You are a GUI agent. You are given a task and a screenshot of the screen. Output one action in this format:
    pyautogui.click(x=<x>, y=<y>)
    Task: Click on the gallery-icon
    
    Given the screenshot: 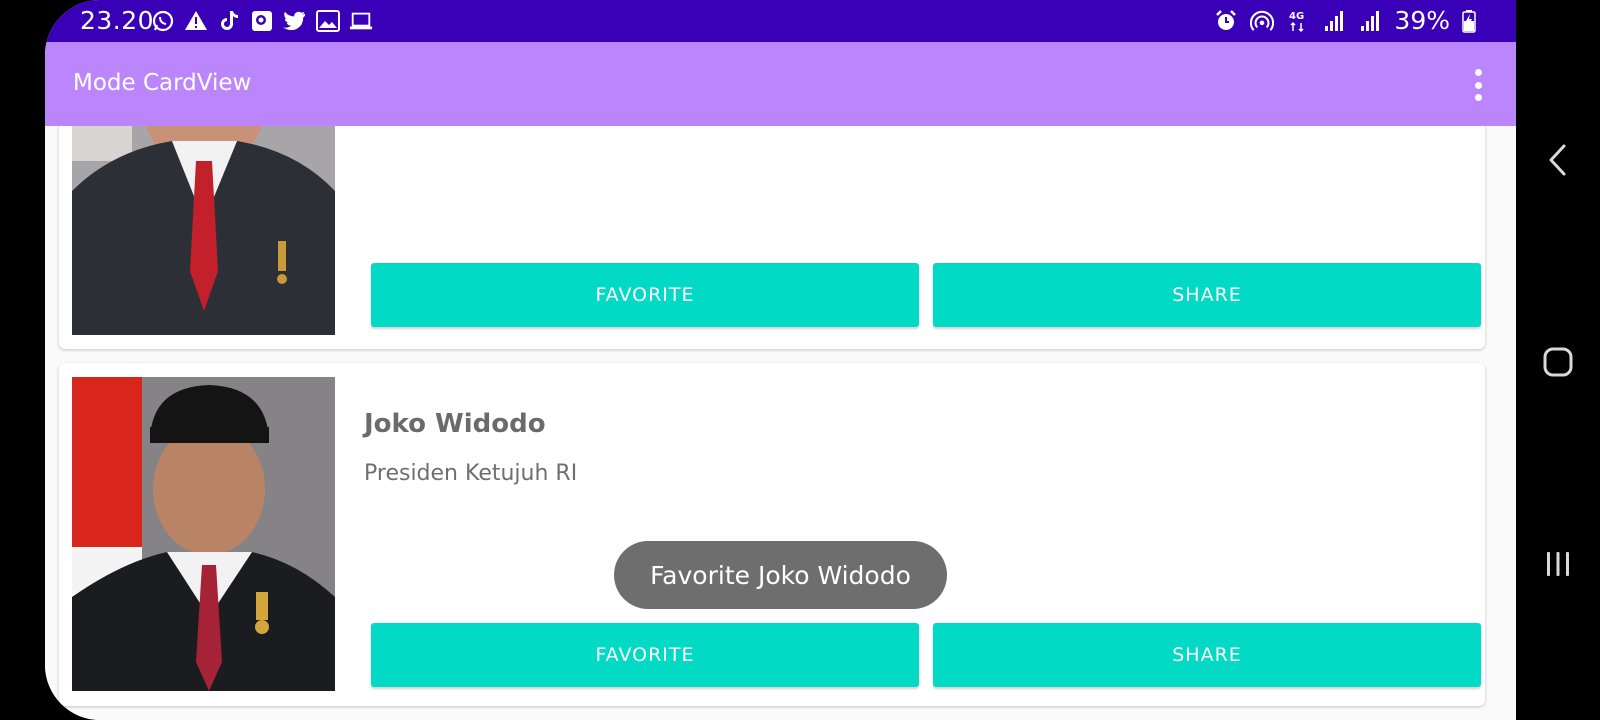 What is the action you would take?
    pyautogui.click(x=262, y=21)
    